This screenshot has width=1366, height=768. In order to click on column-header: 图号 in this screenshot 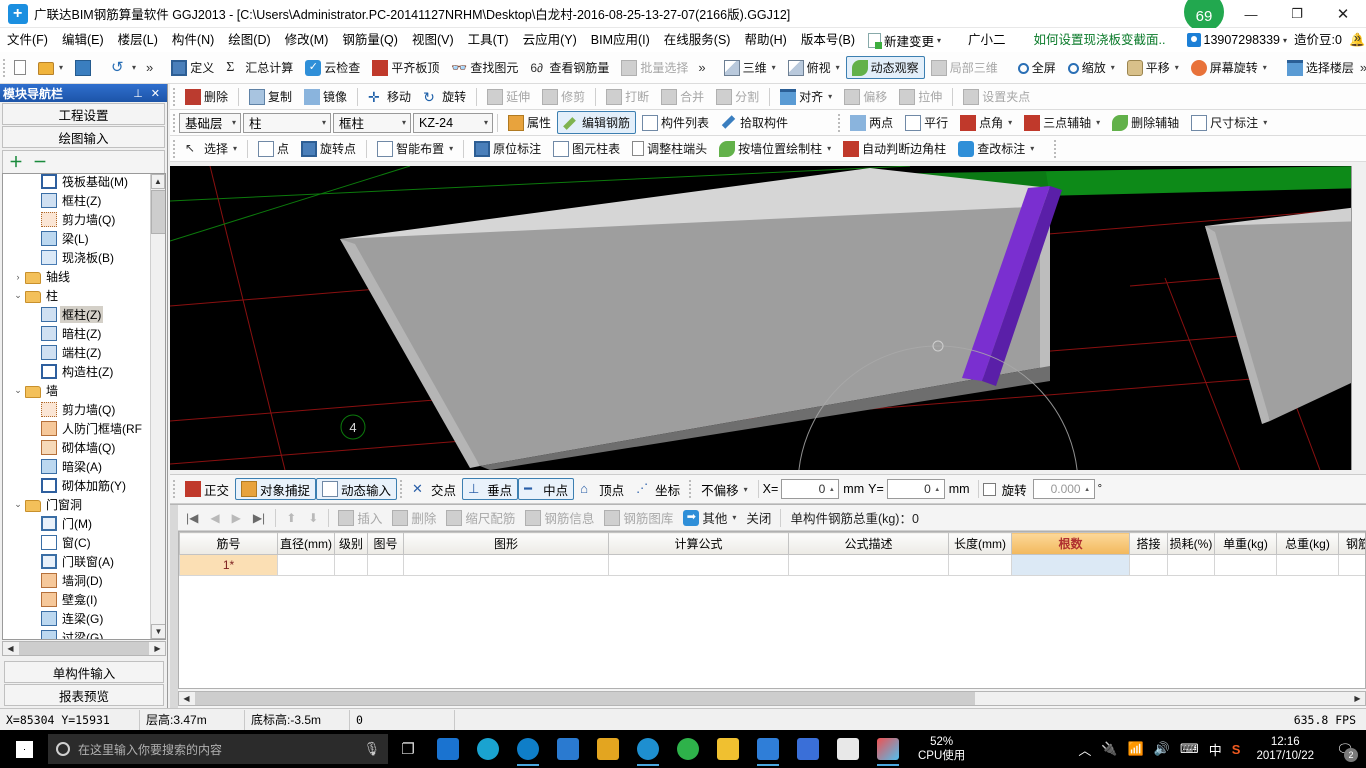, I will do `click(385, 543)`.